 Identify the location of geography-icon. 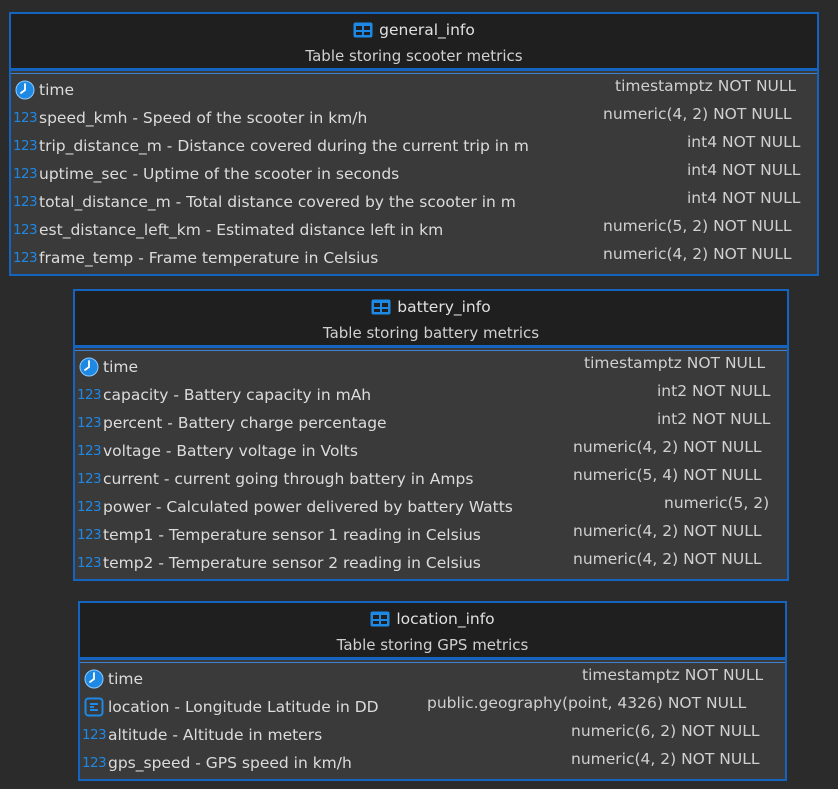
(94, 707).